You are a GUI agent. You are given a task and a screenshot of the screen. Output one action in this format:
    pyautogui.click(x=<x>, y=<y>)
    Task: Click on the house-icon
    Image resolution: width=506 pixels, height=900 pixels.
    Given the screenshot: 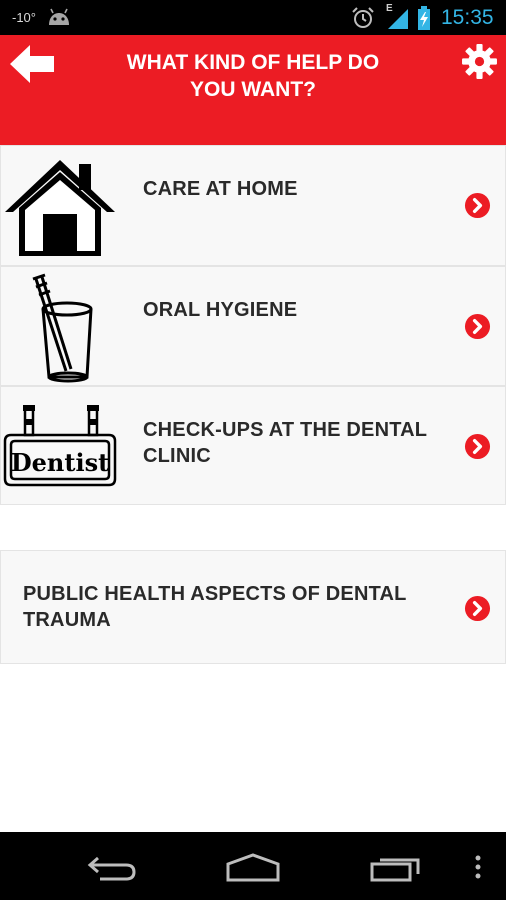 What is the action you would take?
    pyautogui.click(x=60, y=208)
    